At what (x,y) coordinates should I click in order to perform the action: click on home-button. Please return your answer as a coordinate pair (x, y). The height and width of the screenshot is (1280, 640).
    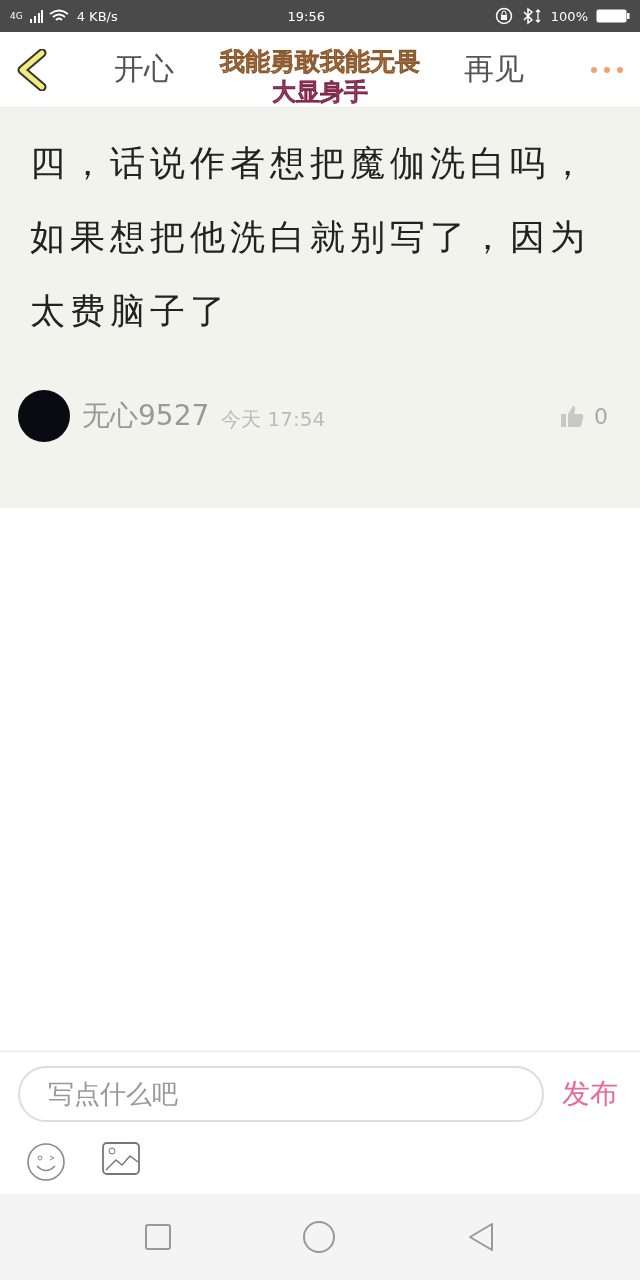
    Looking at the image, I should click on (319, 1237).